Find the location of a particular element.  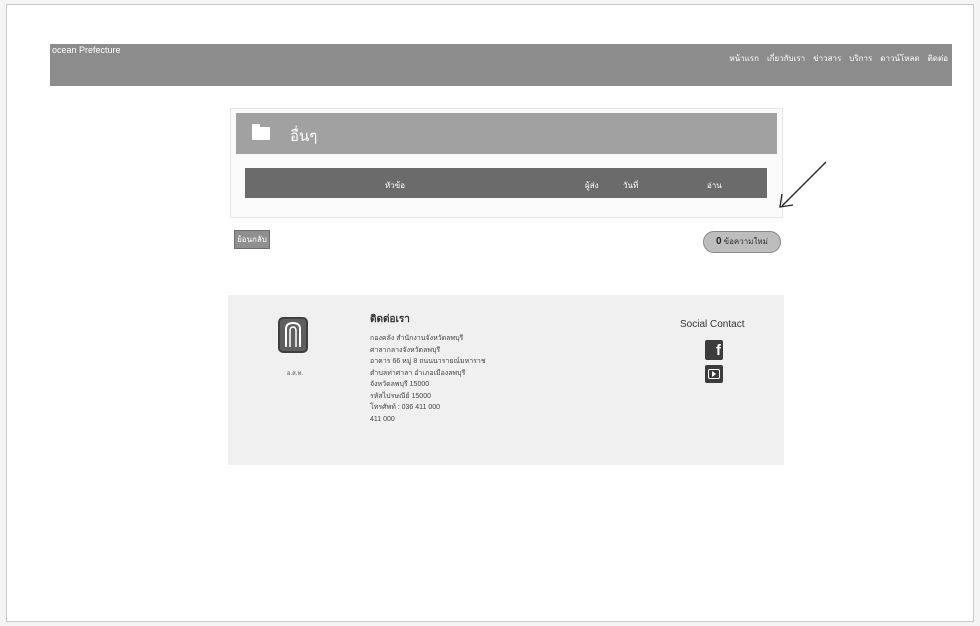

facebook-icon: f is located at coordinates (714, 350).